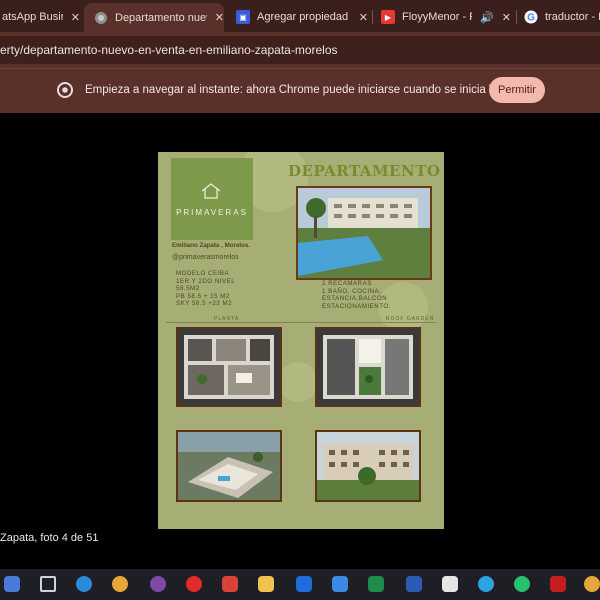 This screenshot has width=600, height=600. Describe the element at coordinates (229, 466) in the screenshot. I see `aerial-photo` at that location.